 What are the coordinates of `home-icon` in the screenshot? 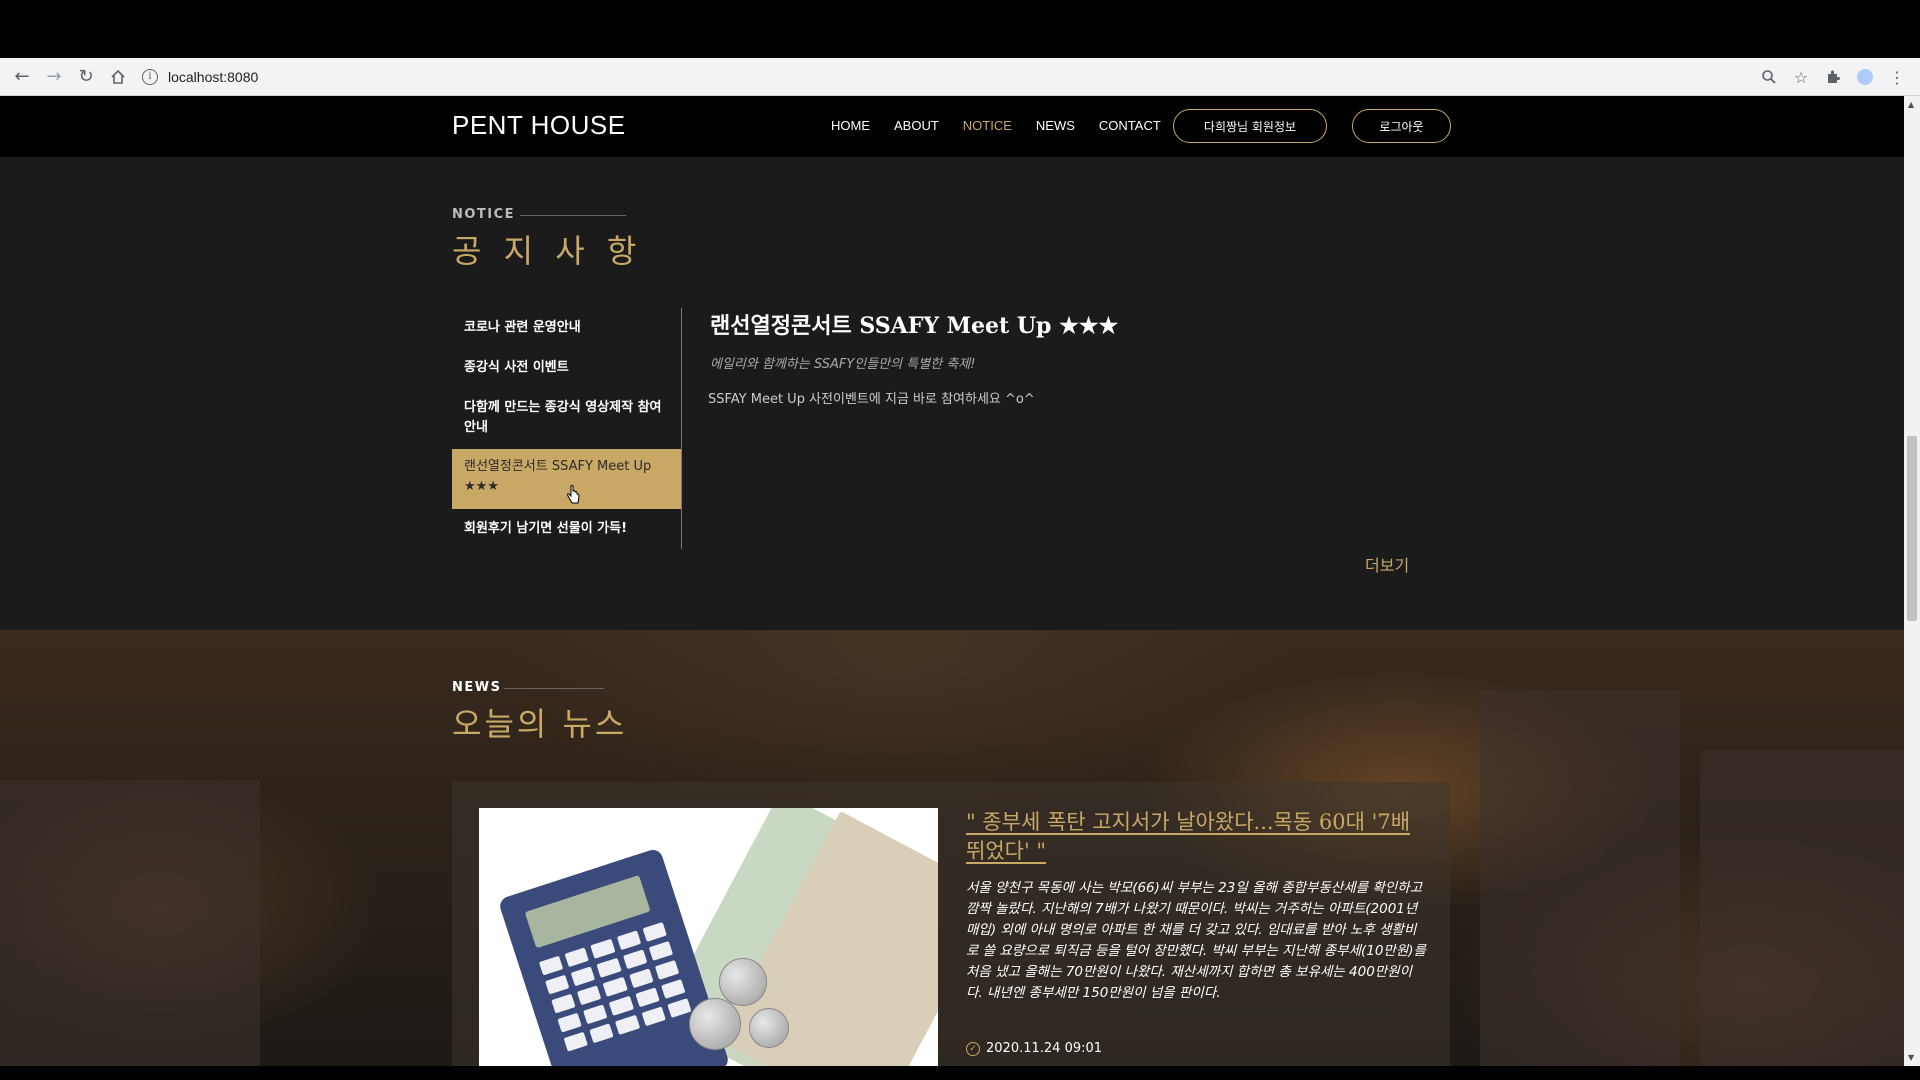 It's located at (118, 77).